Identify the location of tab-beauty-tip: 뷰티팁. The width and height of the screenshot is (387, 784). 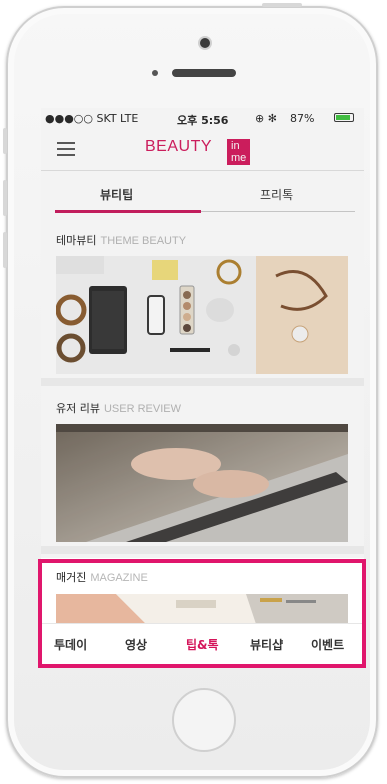
(116, 194).